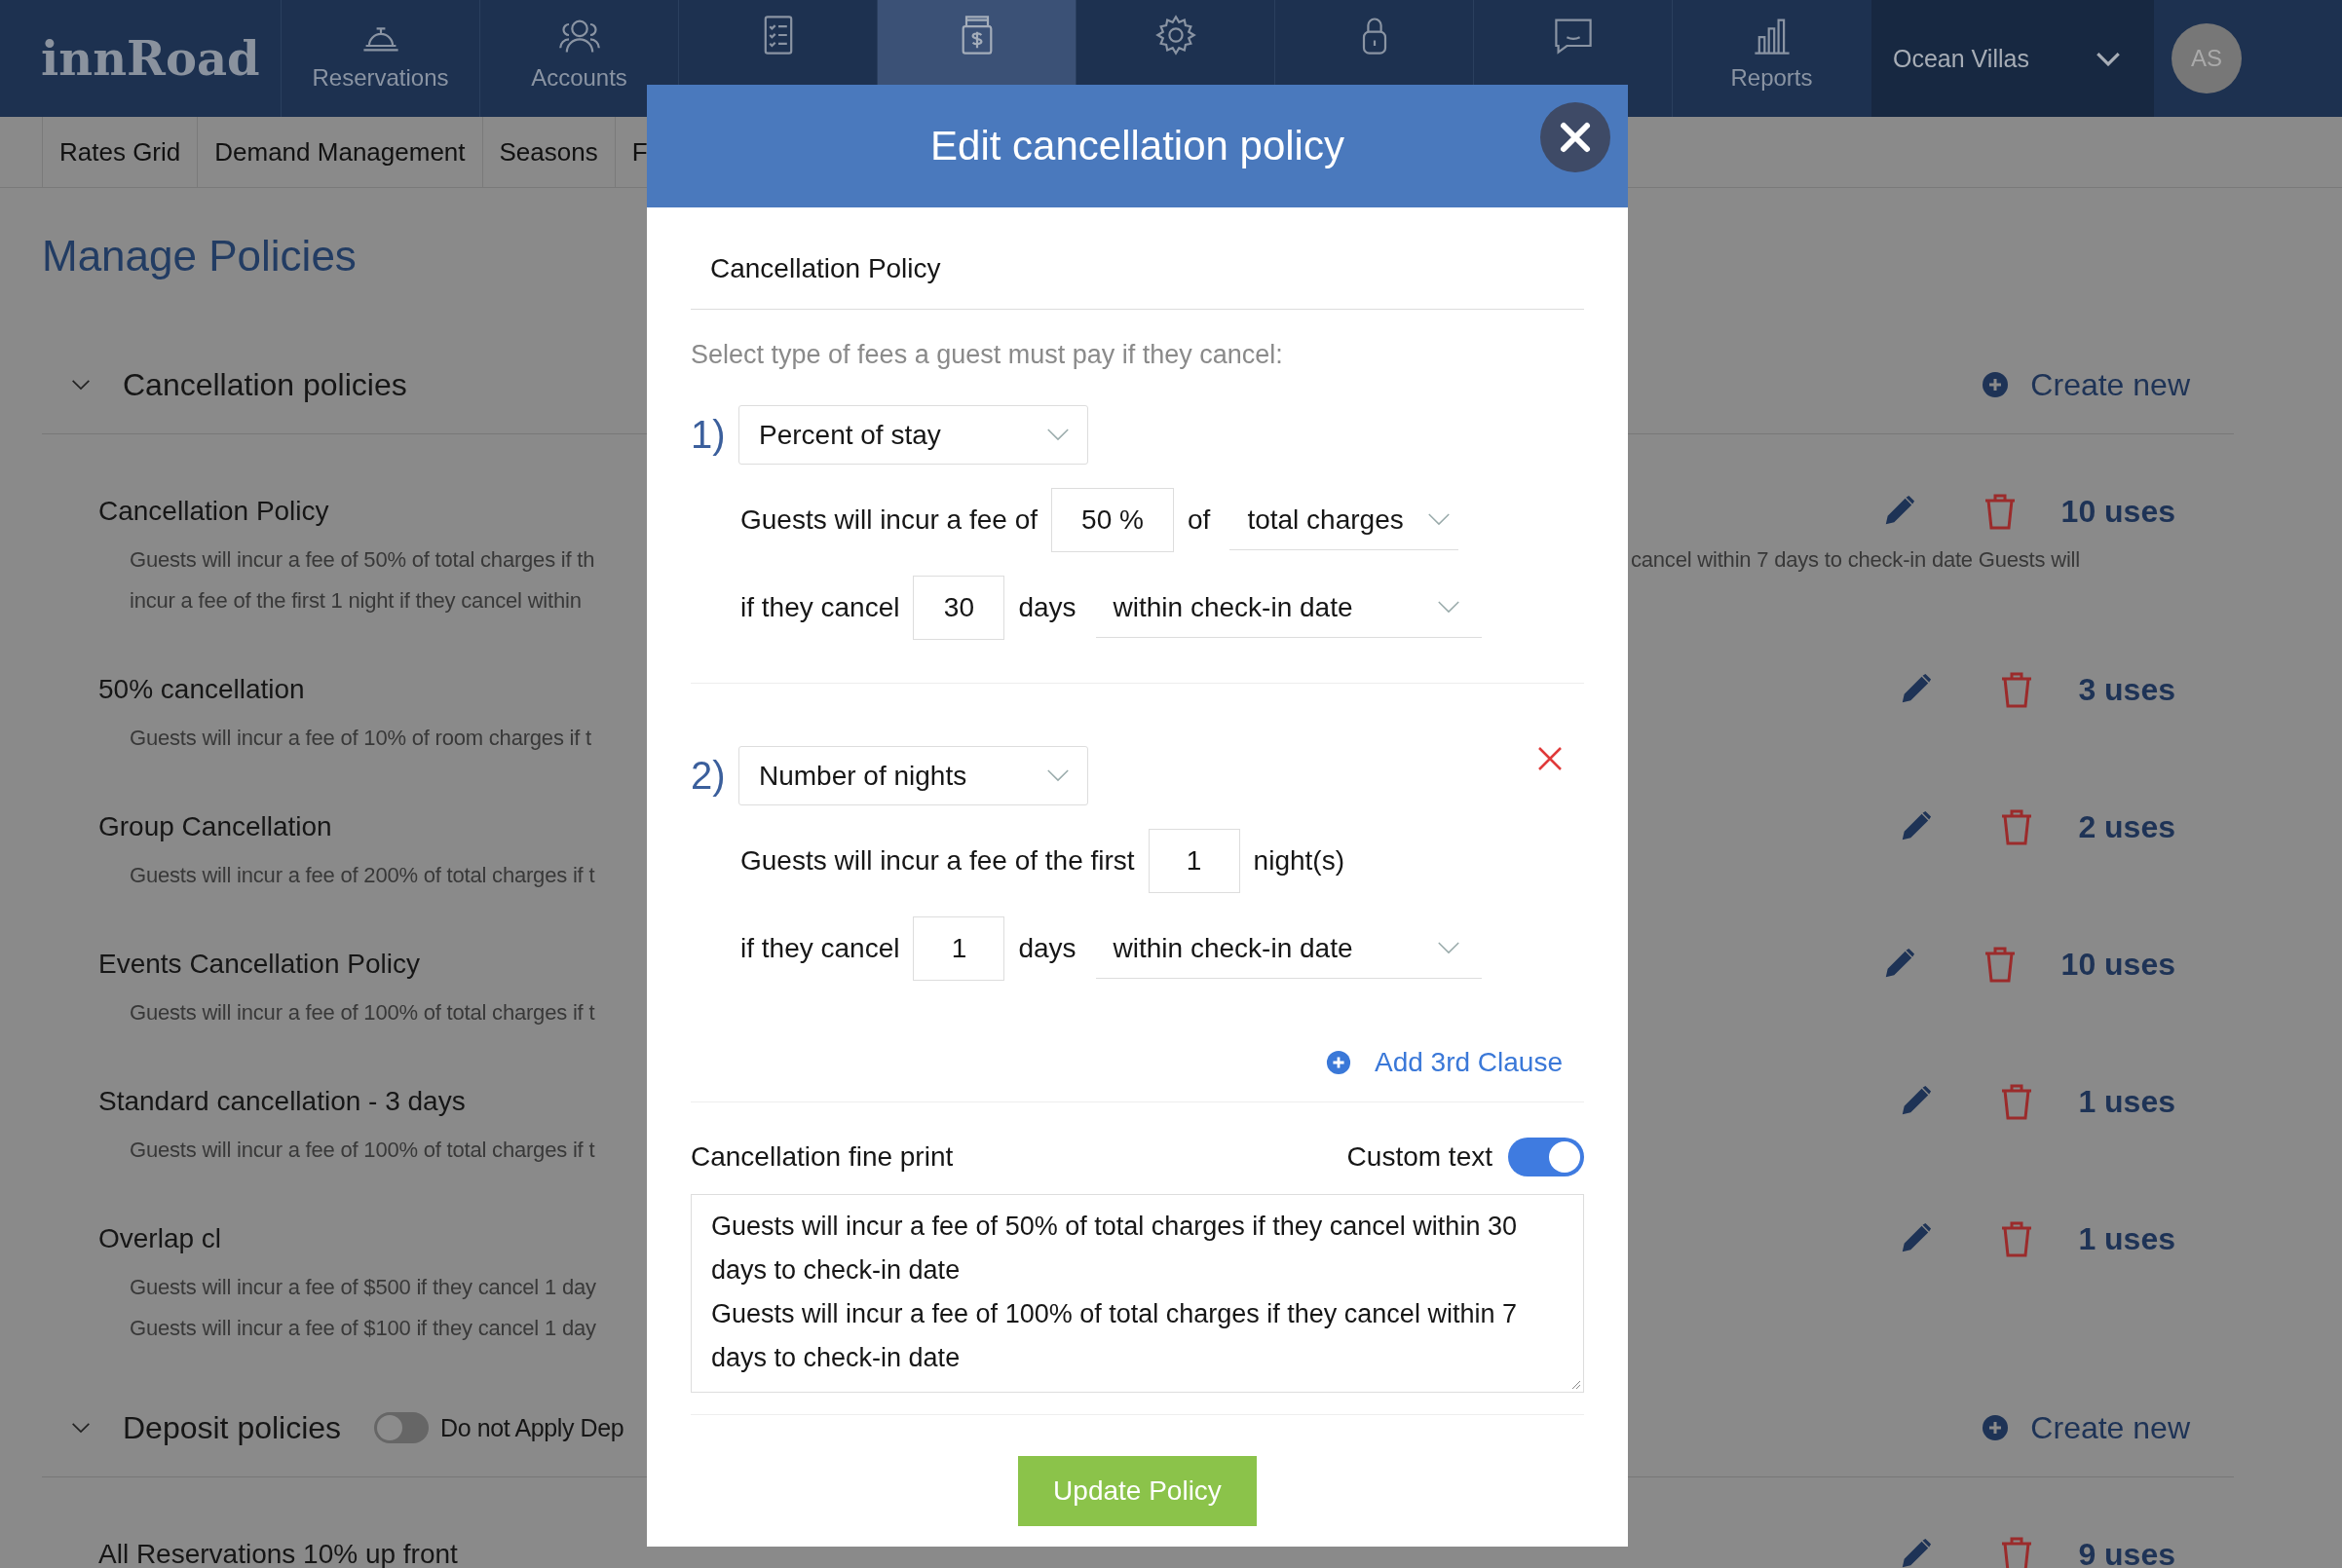 The width and height of the screenshot is (2342, 1568). What do you see at coordinates (356, 601) in the screenshot?
I see `policy-description: incur a fee of the first 1 night if they cancel within` at bounding box center [356, 601].